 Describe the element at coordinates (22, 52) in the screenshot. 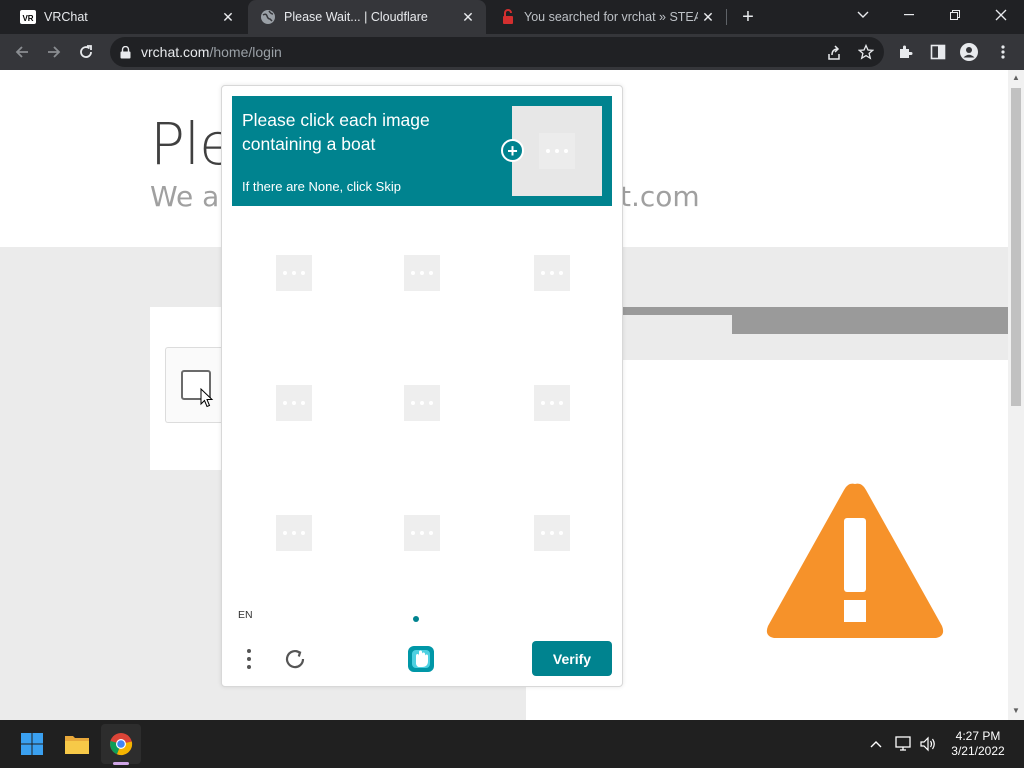

I see `back-button` at that location.